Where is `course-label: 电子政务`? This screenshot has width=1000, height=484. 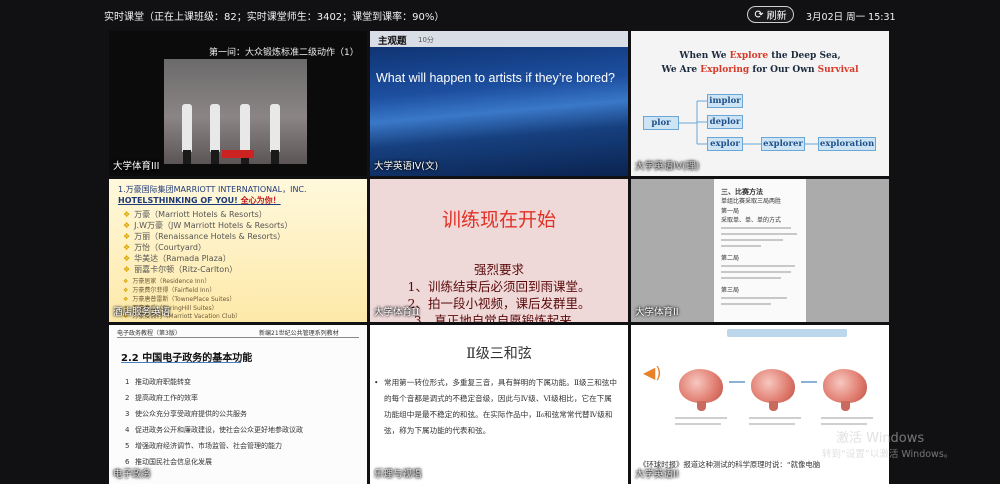
course-label: 电子政务 is located at coordinates (132, 474).